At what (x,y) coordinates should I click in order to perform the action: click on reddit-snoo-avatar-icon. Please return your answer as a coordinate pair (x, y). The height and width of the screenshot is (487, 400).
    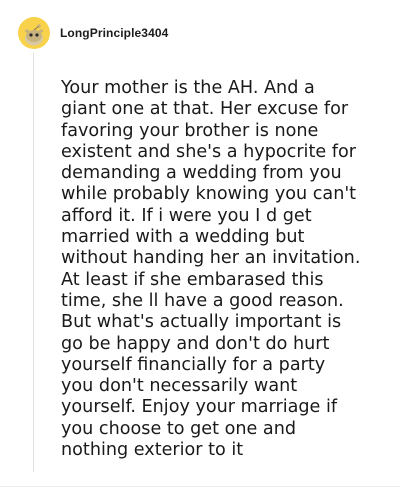
    Looking at the image, I should click on (34, 35).